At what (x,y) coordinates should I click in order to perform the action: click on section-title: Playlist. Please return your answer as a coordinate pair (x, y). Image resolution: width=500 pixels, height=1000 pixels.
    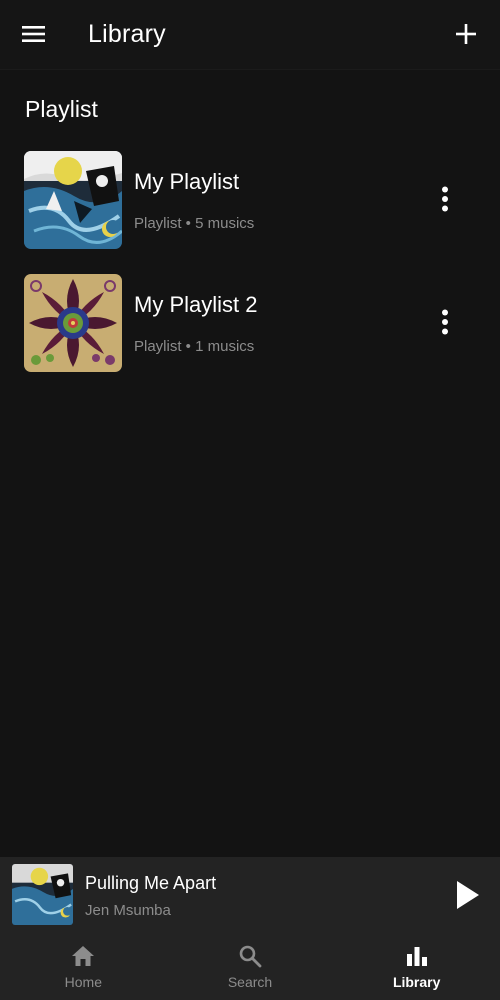
    Looking at the image, I should click on (61, 109).